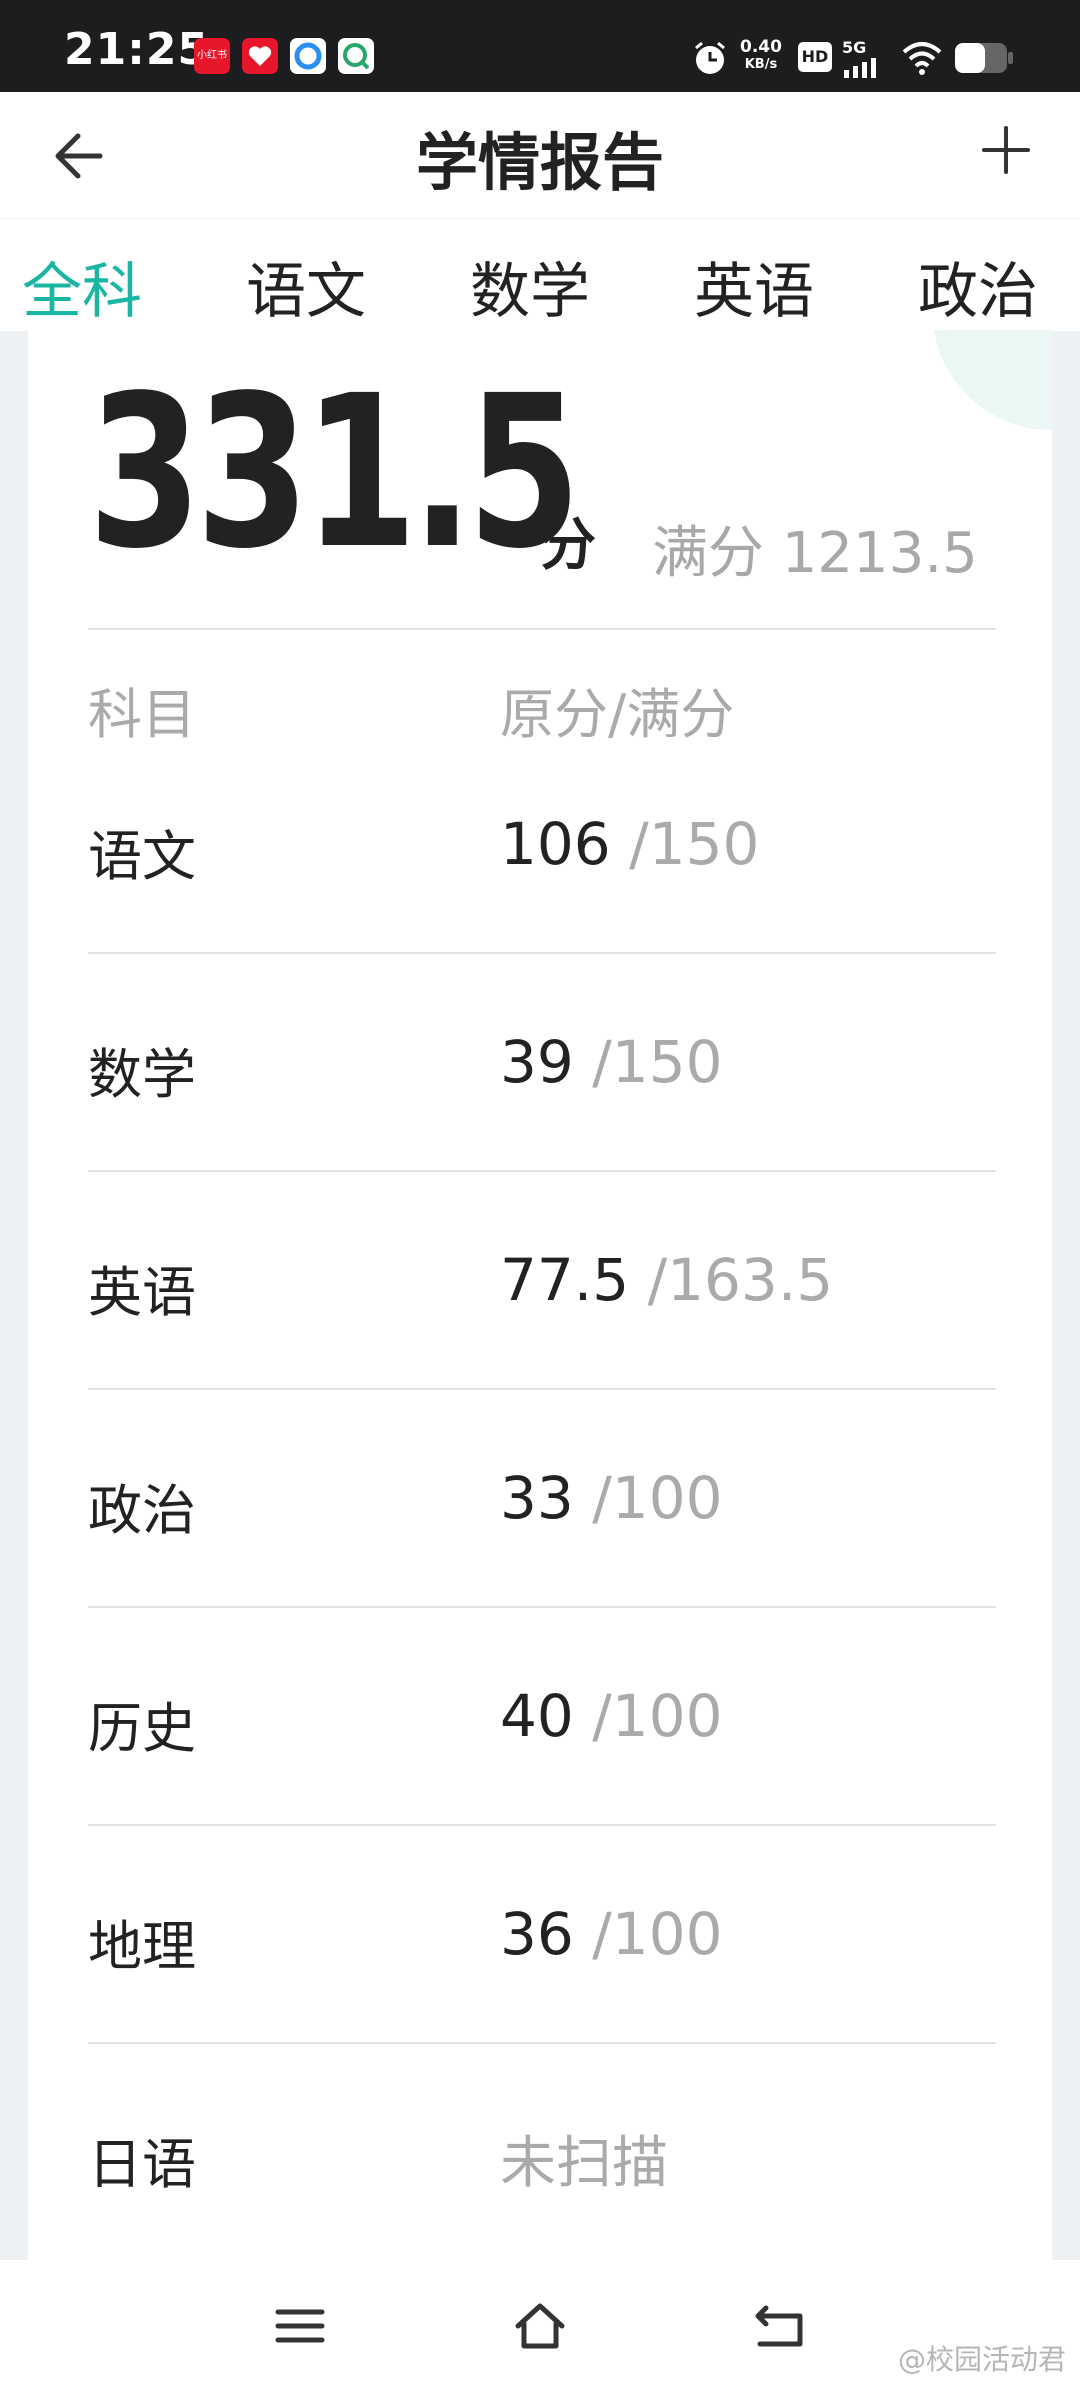  Describe the element at coordinates (142, 1292) in the screenshot. I see `row-subject: 英语` at that location.